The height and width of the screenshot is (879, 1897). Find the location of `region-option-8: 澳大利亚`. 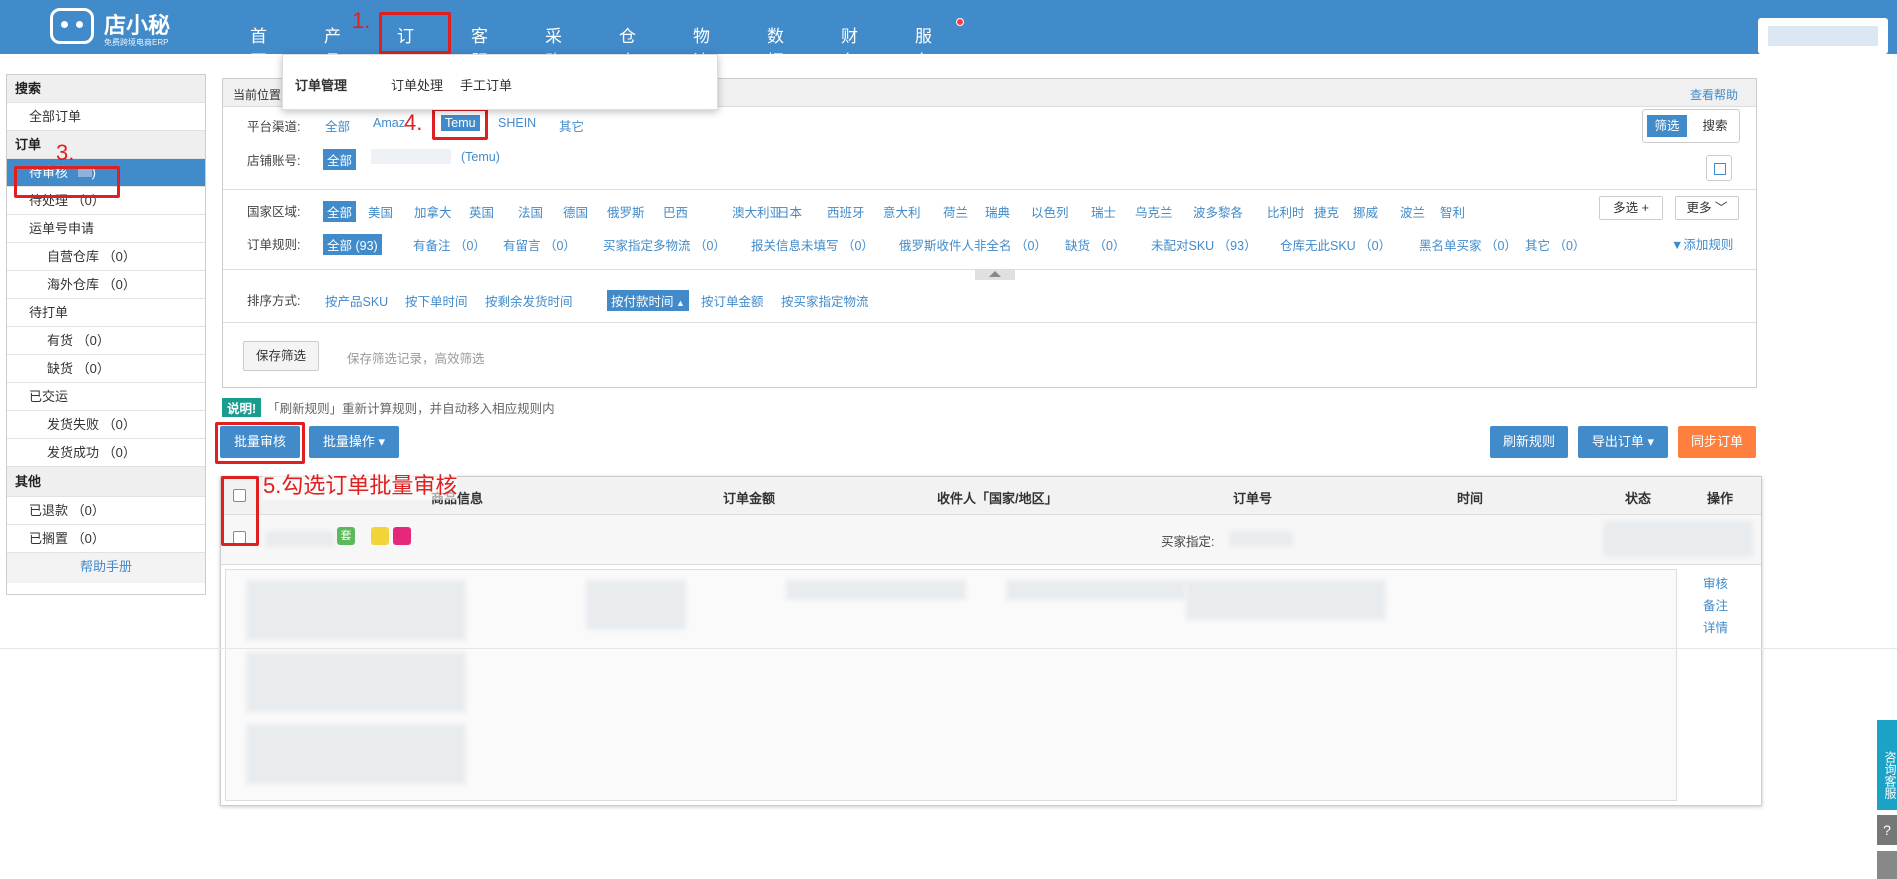

region-option-8: 澳大利亚 is located at coordinates (757, 211).